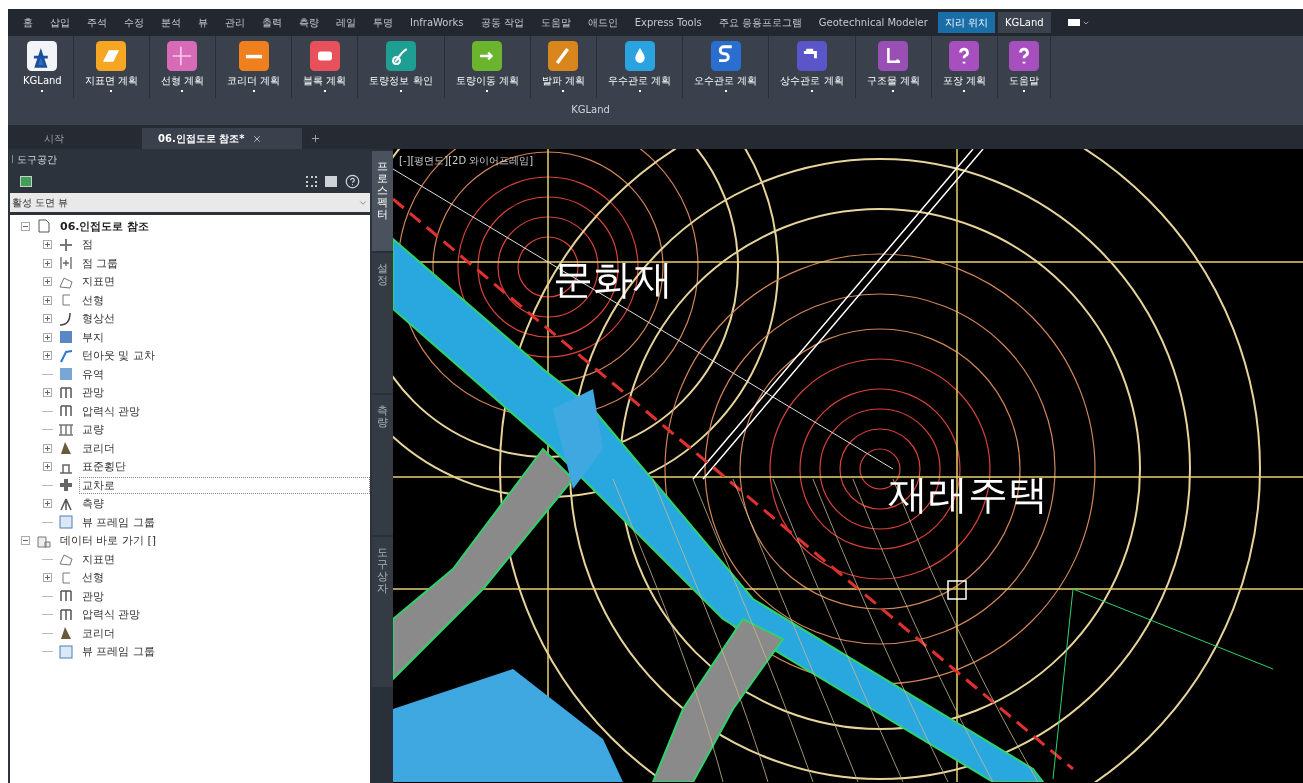 The height and width of the screenshot is (783, 1303). Describe the element at coordinates (487, 56) in the screenshot. I see `move-icon` at that location.